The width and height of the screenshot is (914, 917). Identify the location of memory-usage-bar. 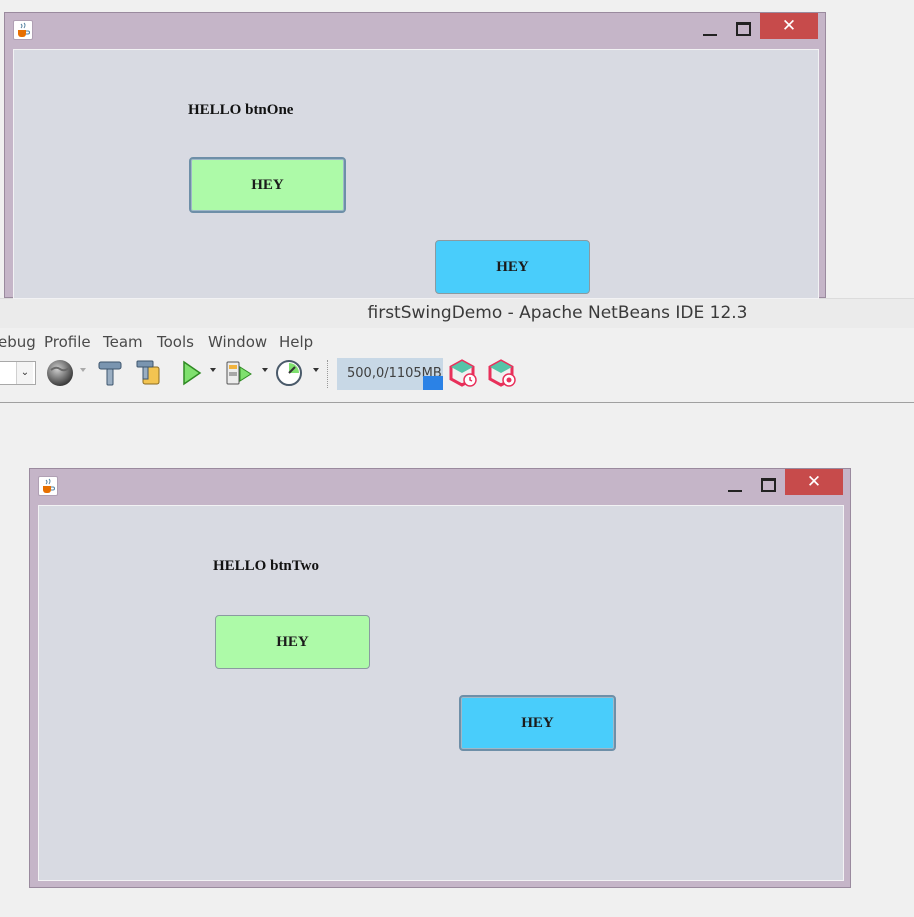
(433, 383).